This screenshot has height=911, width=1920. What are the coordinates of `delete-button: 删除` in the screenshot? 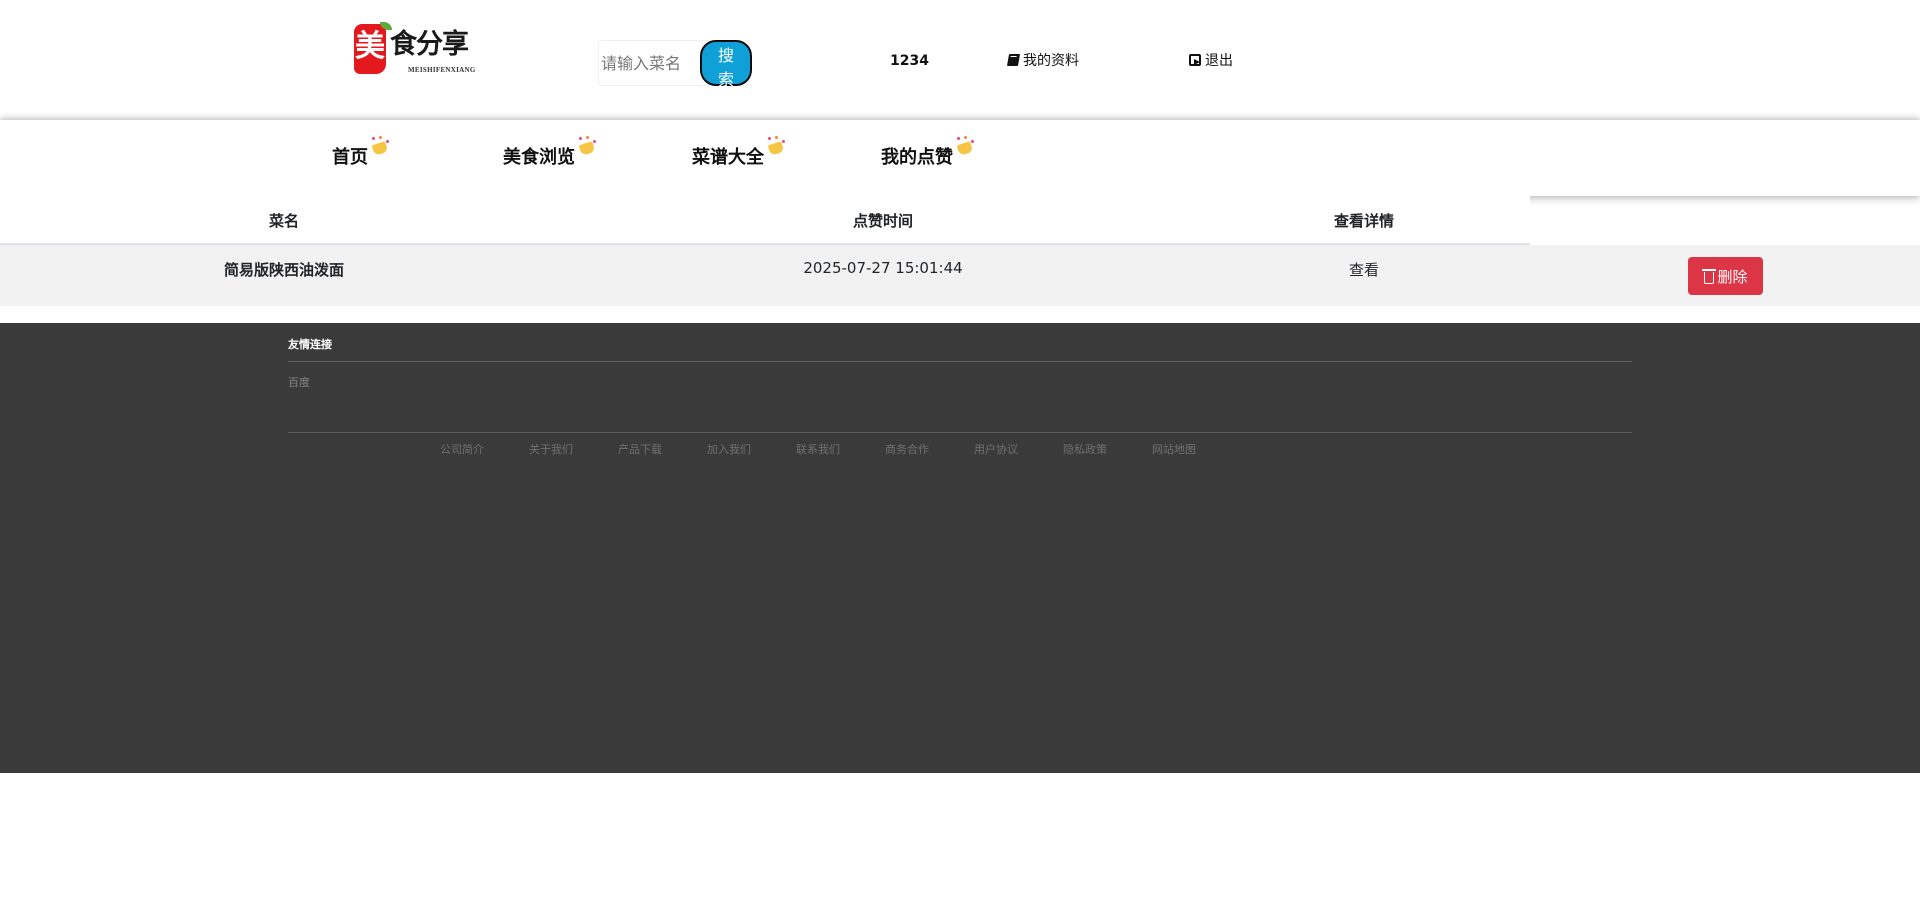 It's located at (1725, 276).